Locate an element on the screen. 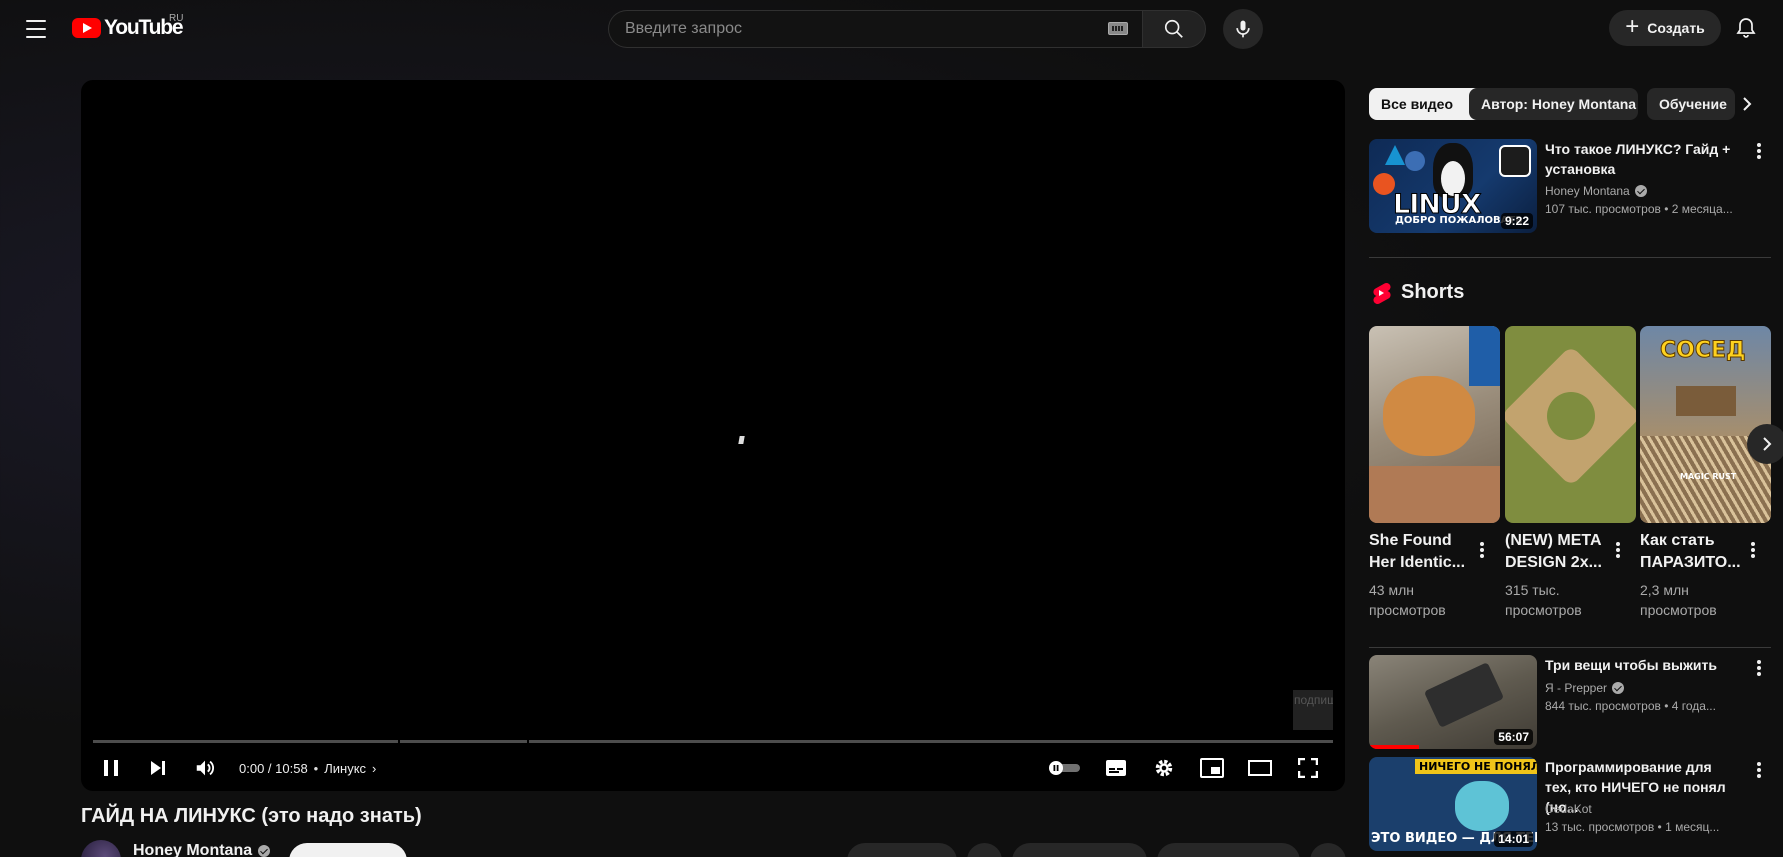 This screenshot has height=857, width=1783. channel-name-row: Honey Montana is located at coordinates (202, 849).